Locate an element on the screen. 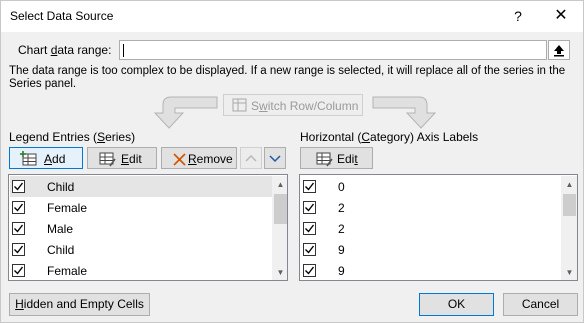  remove-series-button: Remove is located at coordinates (199, 158).